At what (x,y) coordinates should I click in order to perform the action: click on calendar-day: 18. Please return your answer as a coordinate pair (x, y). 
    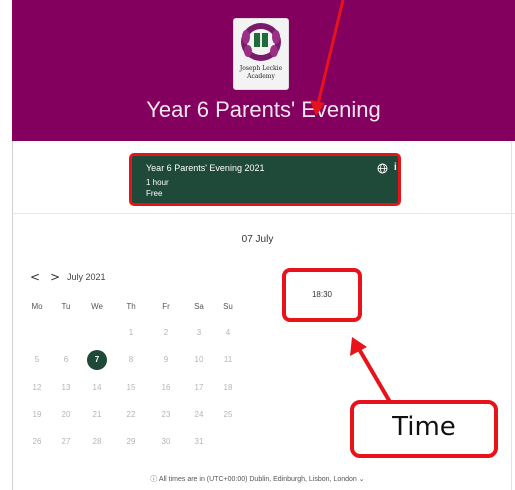
    Looking at the image, I should click on (228, 387).